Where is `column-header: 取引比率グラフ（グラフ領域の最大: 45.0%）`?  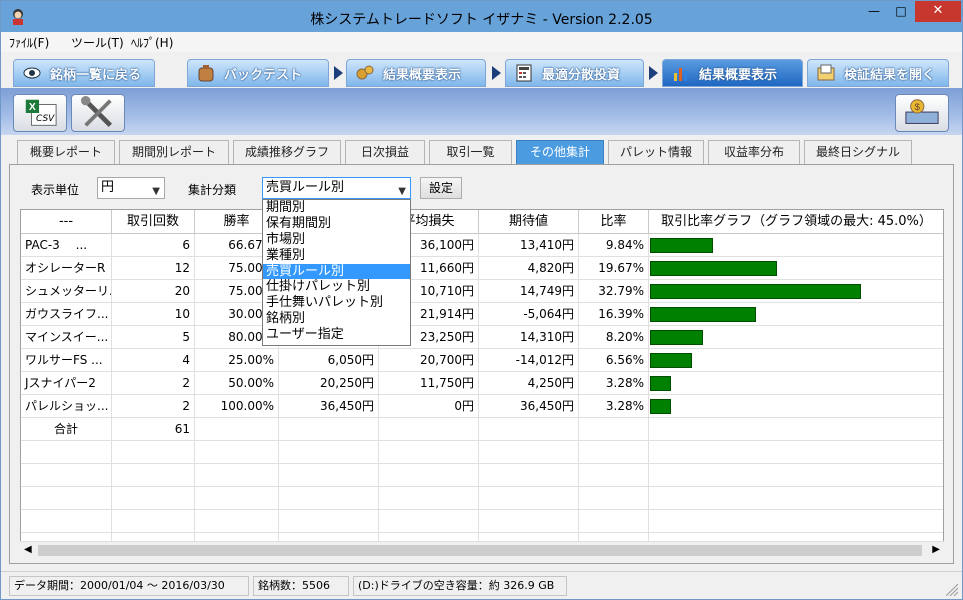
column-header: 取引比率グラフ（グラフ領域の最大: 45.0%） is located at coordinates (796, 222).